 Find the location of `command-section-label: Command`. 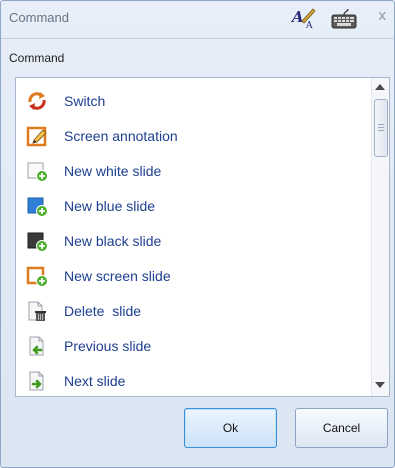

command-section-label: Command is located at coordinates (37, 58).